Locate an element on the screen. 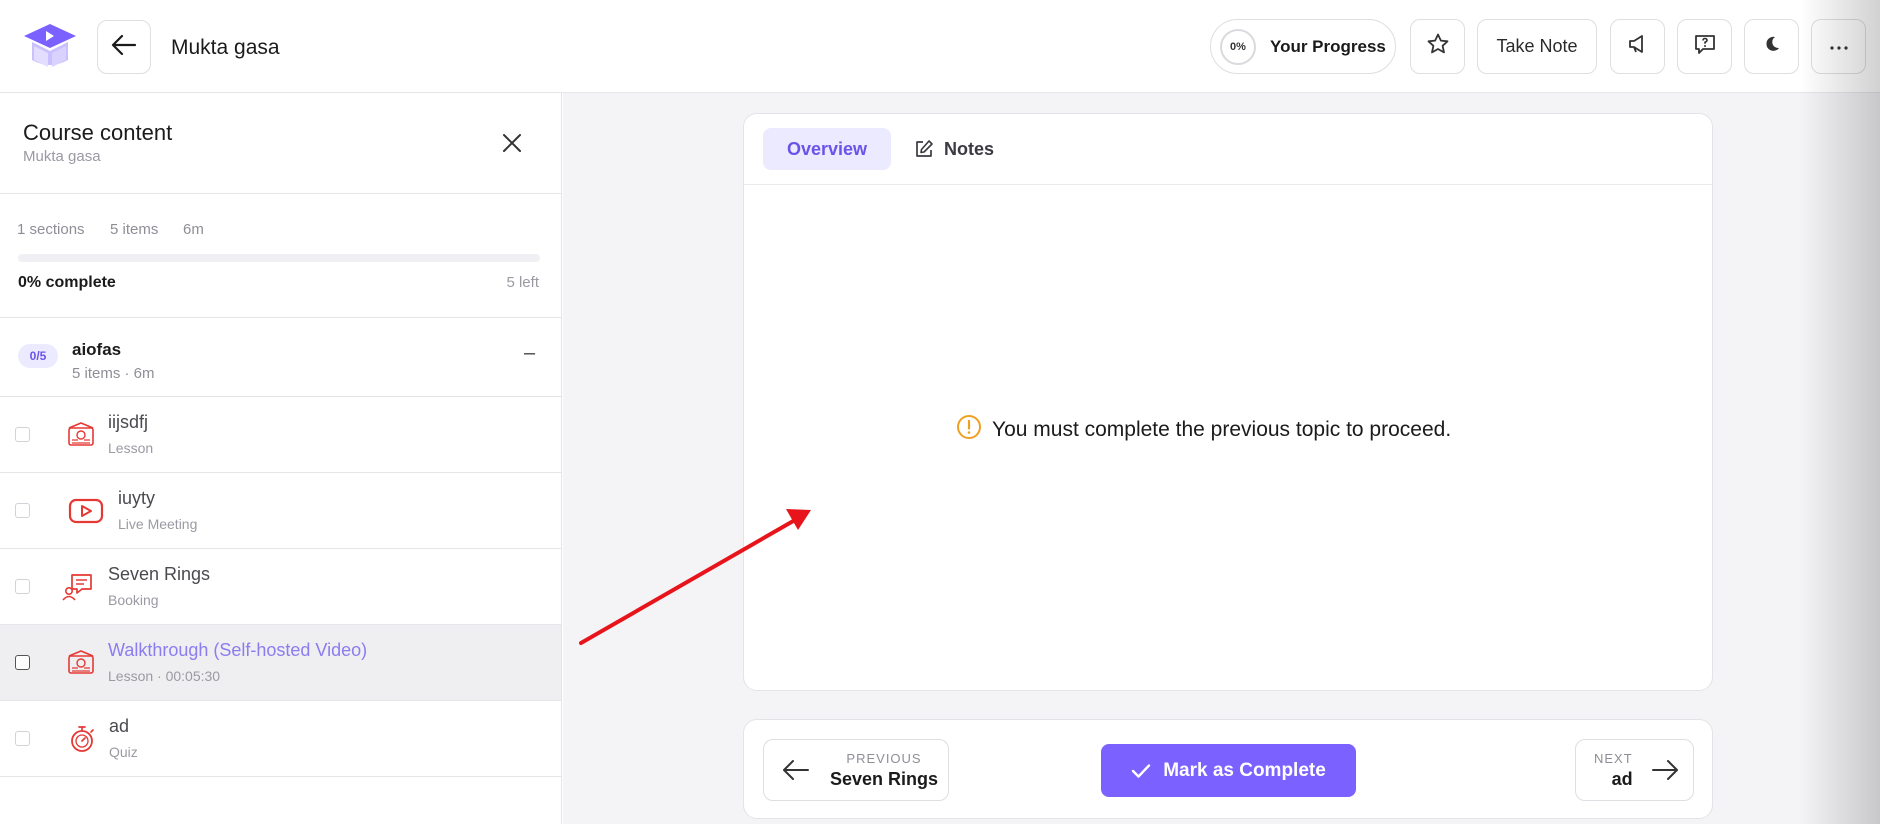  sidebar-header: Course content Mukta gasa is located at coordinates (280, 143).